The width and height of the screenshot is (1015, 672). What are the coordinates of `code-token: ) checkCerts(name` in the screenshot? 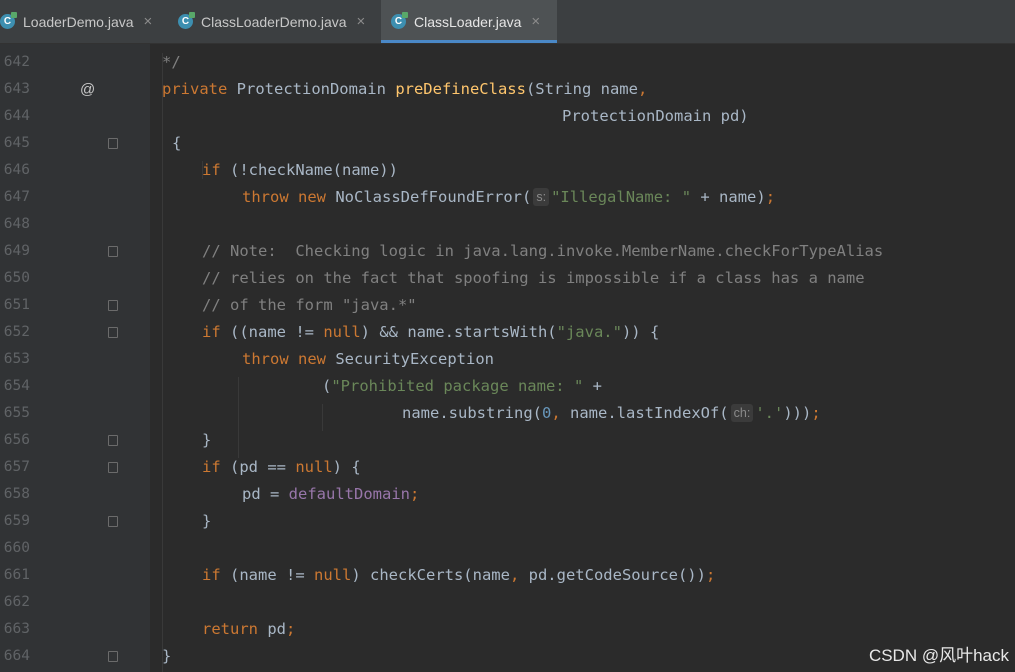 It's located at (430, 575).